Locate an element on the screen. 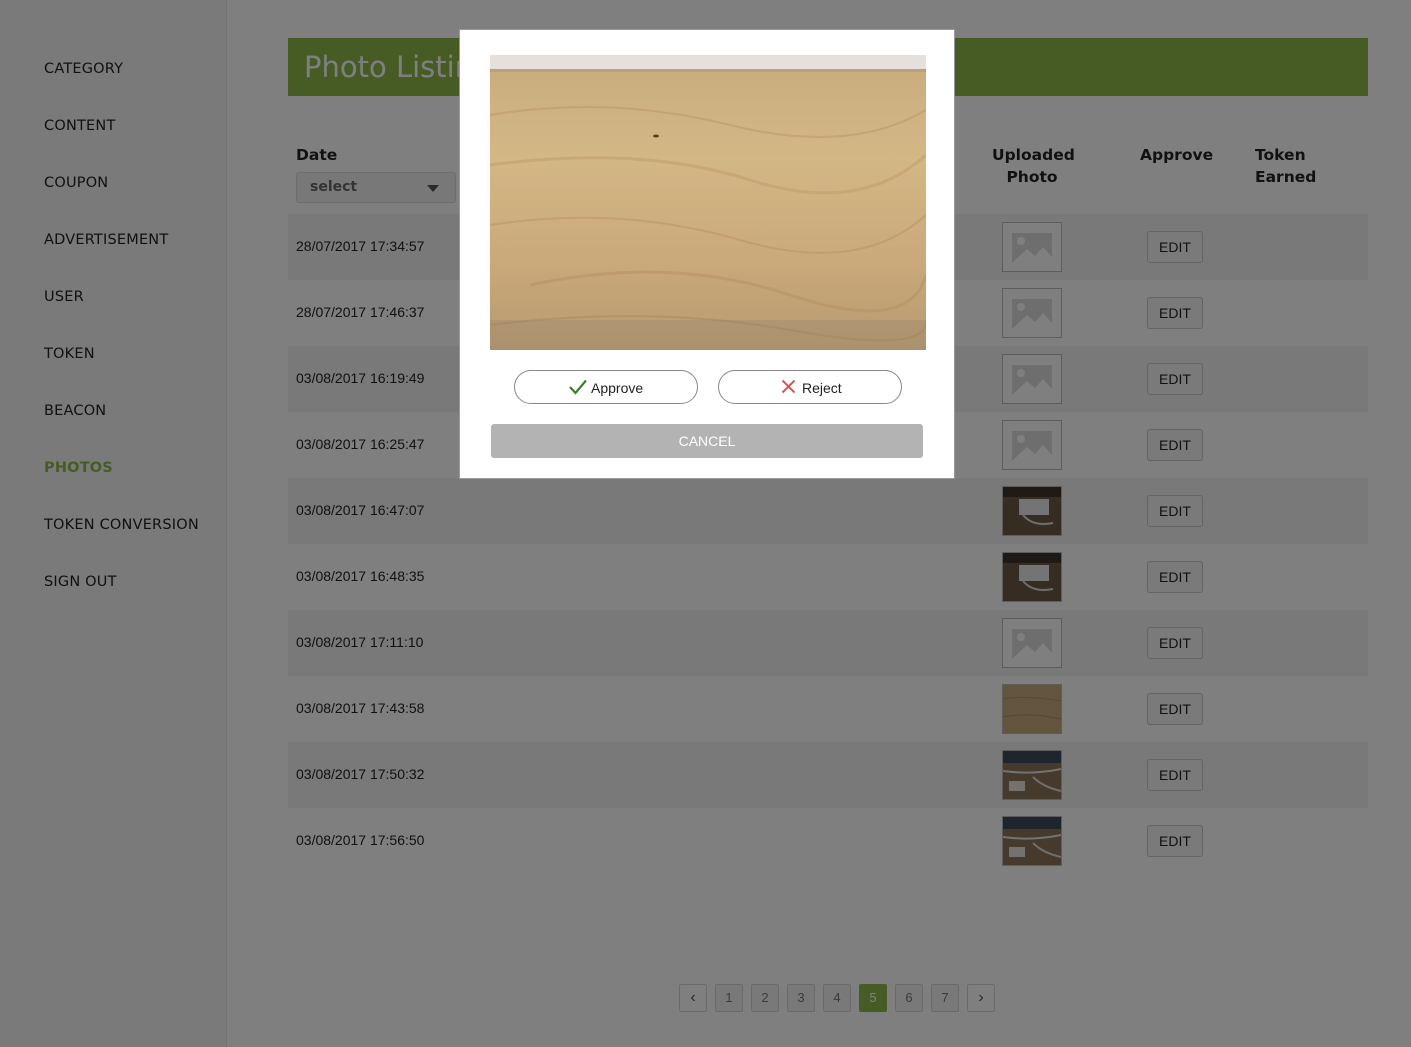  approve-button: Approve is located at coordinates (606, 387).